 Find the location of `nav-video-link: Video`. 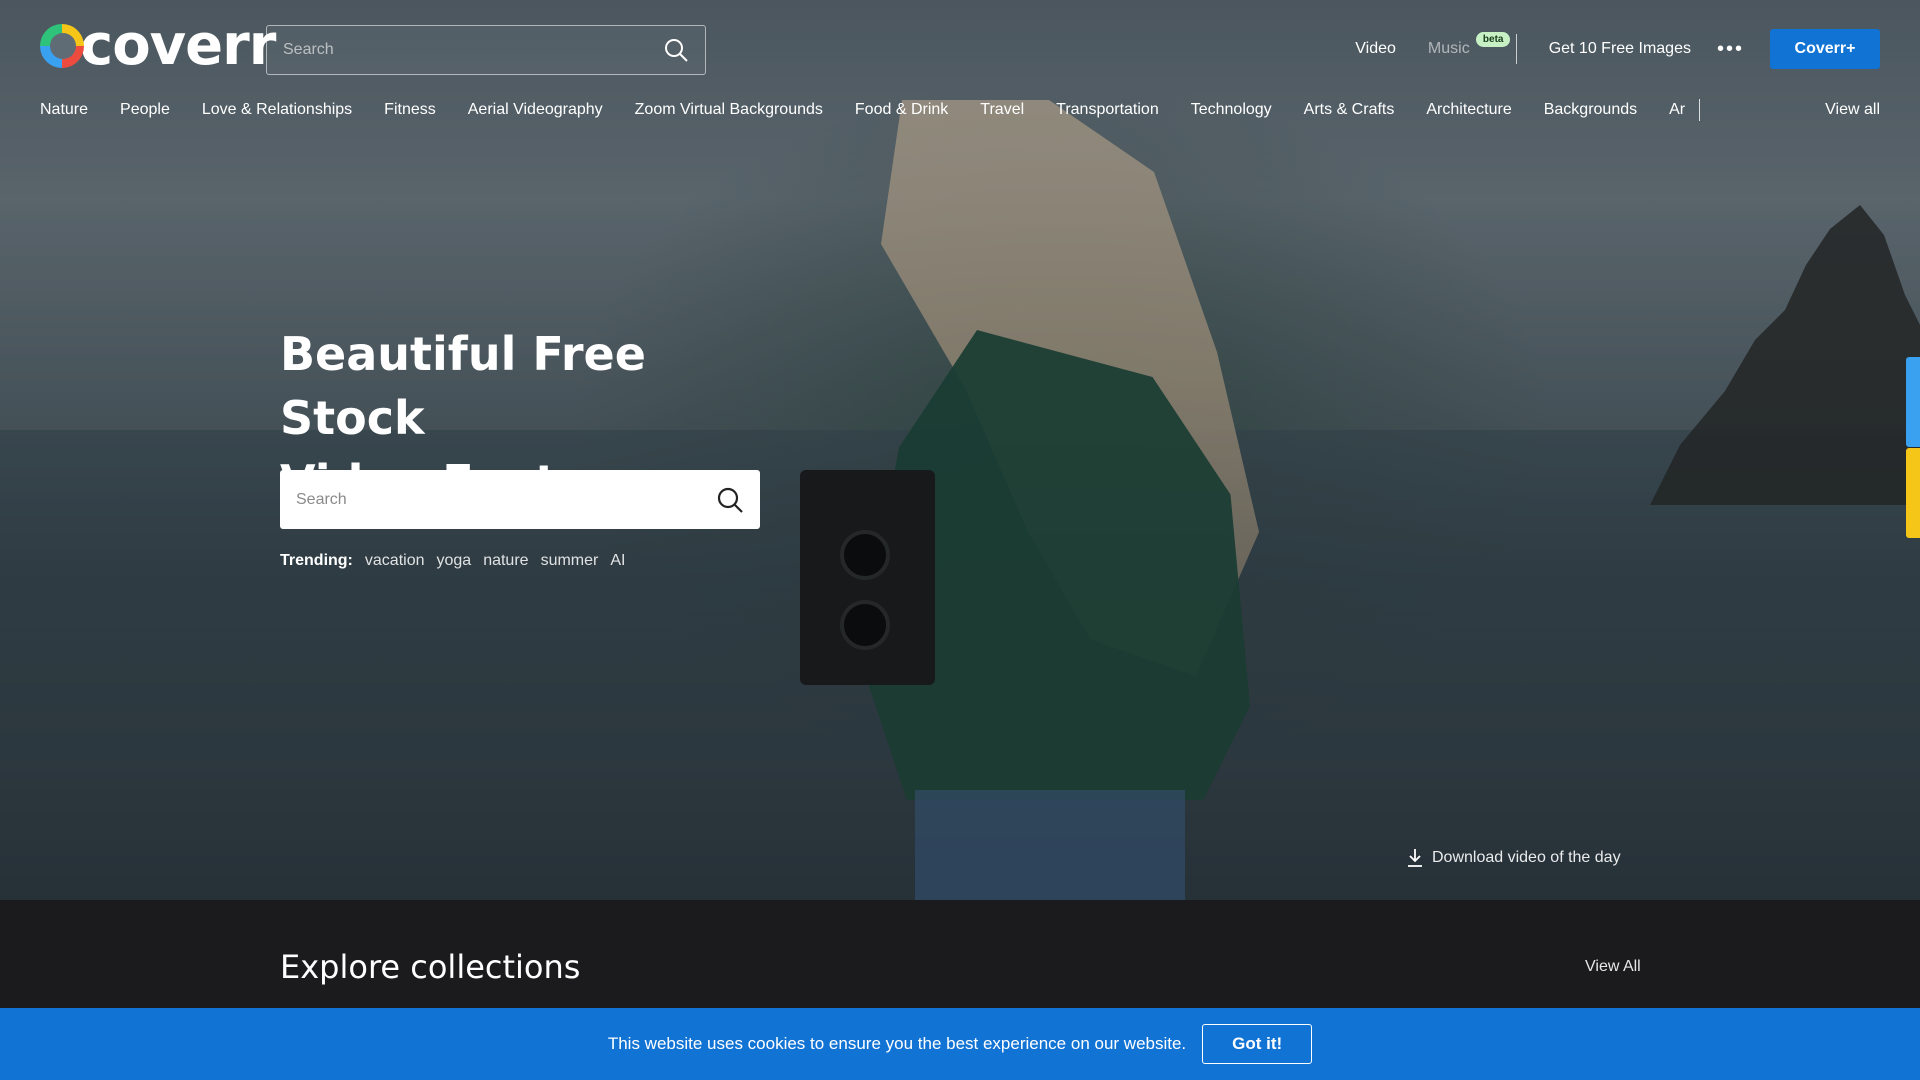

nav-video-link: Video is located at coordinates (1375, 49).